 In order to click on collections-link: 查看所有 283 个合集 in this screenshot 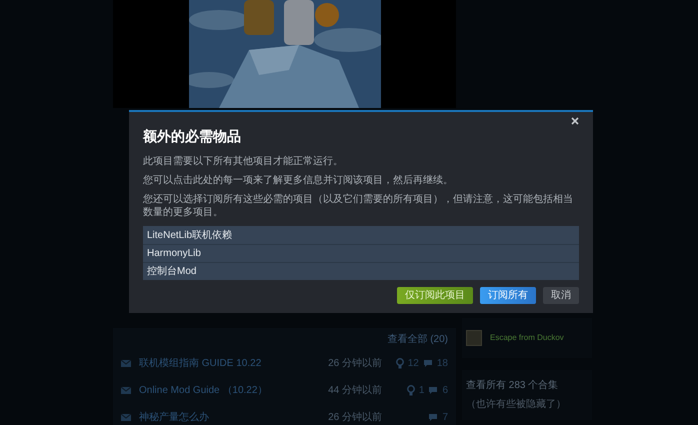, I will do `click(527, 385)`.